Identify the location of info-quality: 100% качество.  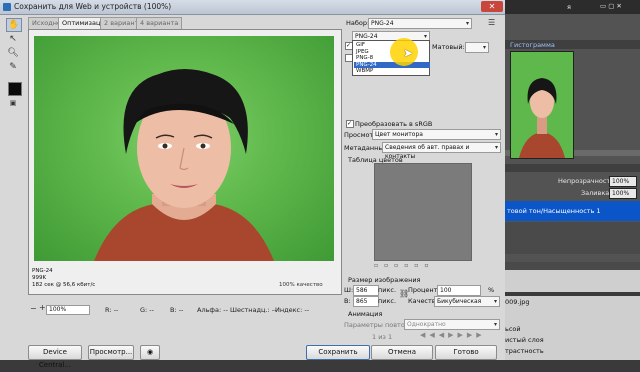
(301, 285).